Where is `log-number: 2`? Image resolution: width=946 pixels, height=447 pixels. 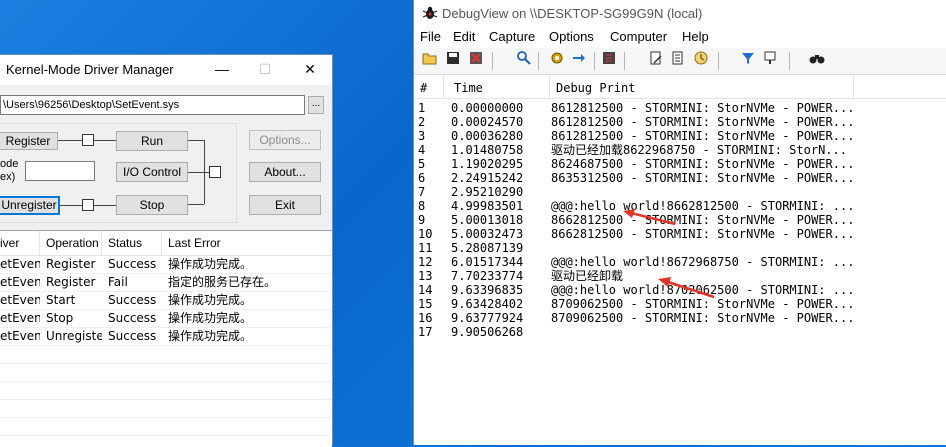 log-number: 2 is located at coordinates (422, 122).